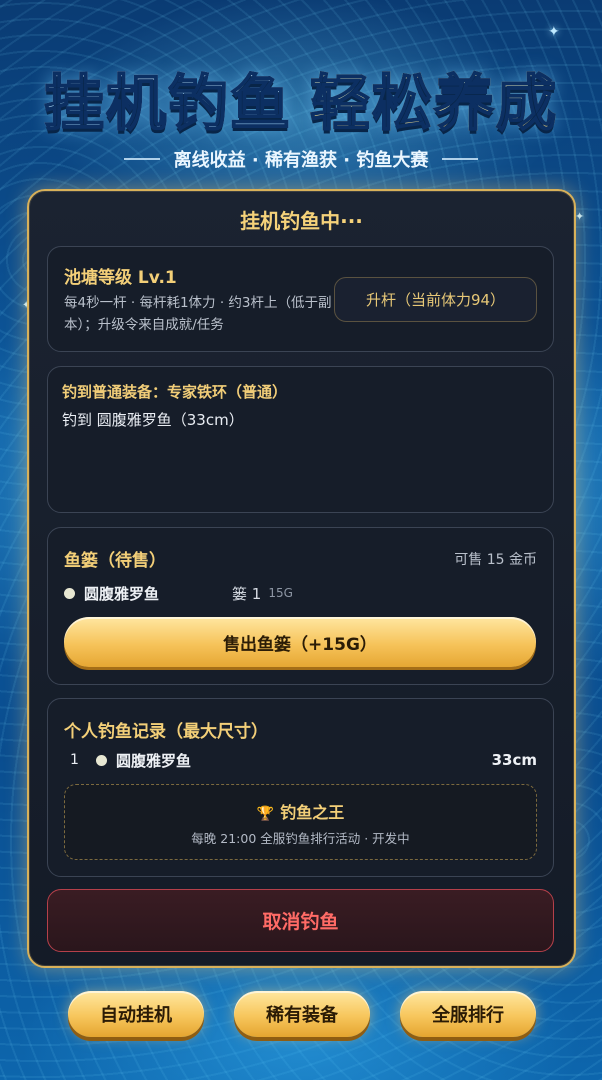 The image size is (602, 1080). Describe the element at coordinates (175, 392) in the screenshot. I see `catch-log-equipment: 钓到普通装备：专家铁环（普通）` at that location.